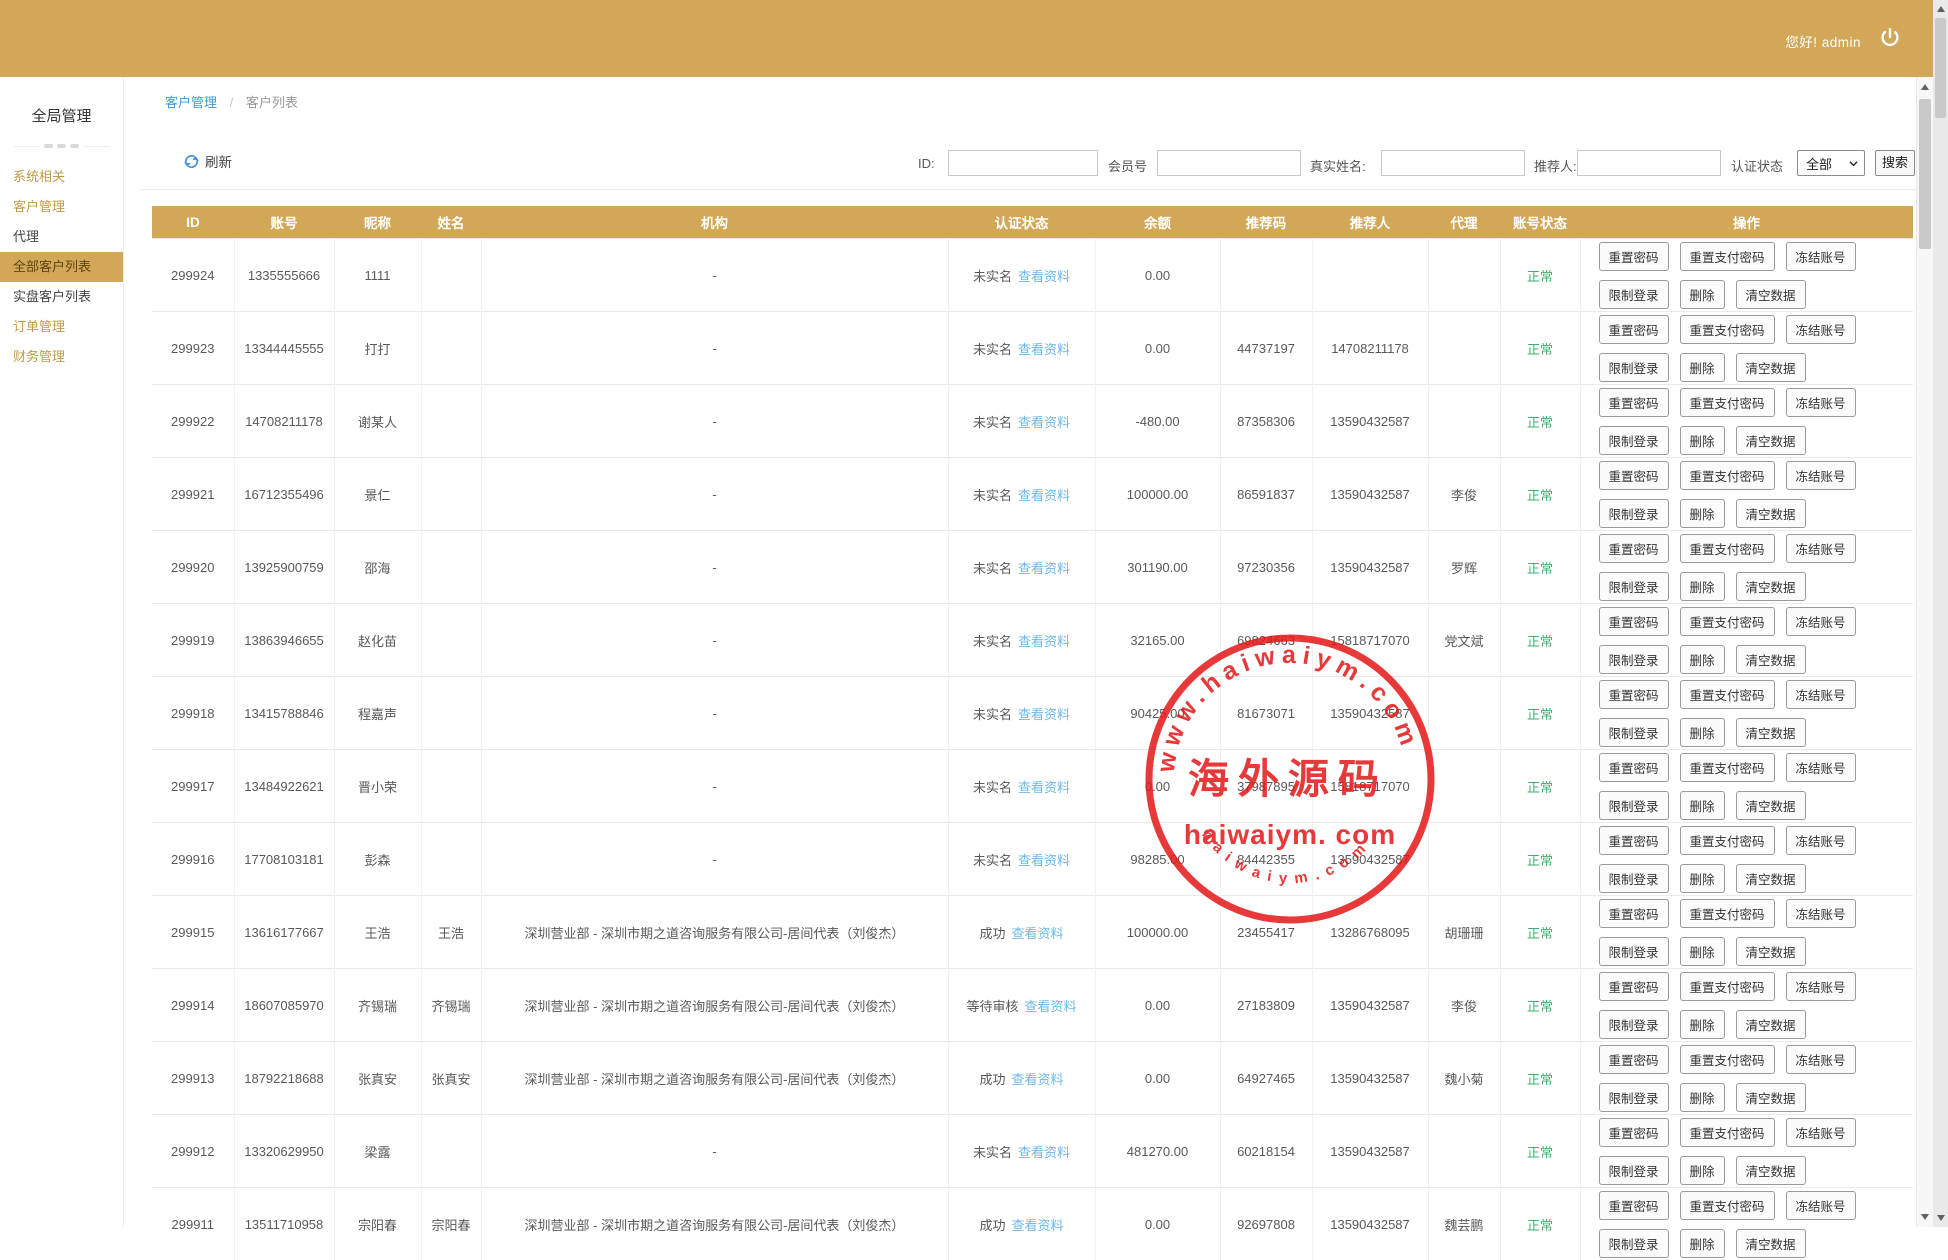  Describe the element at coordinates (1453, 163) in the screenshot. I see `realname-filter-input` at that location.